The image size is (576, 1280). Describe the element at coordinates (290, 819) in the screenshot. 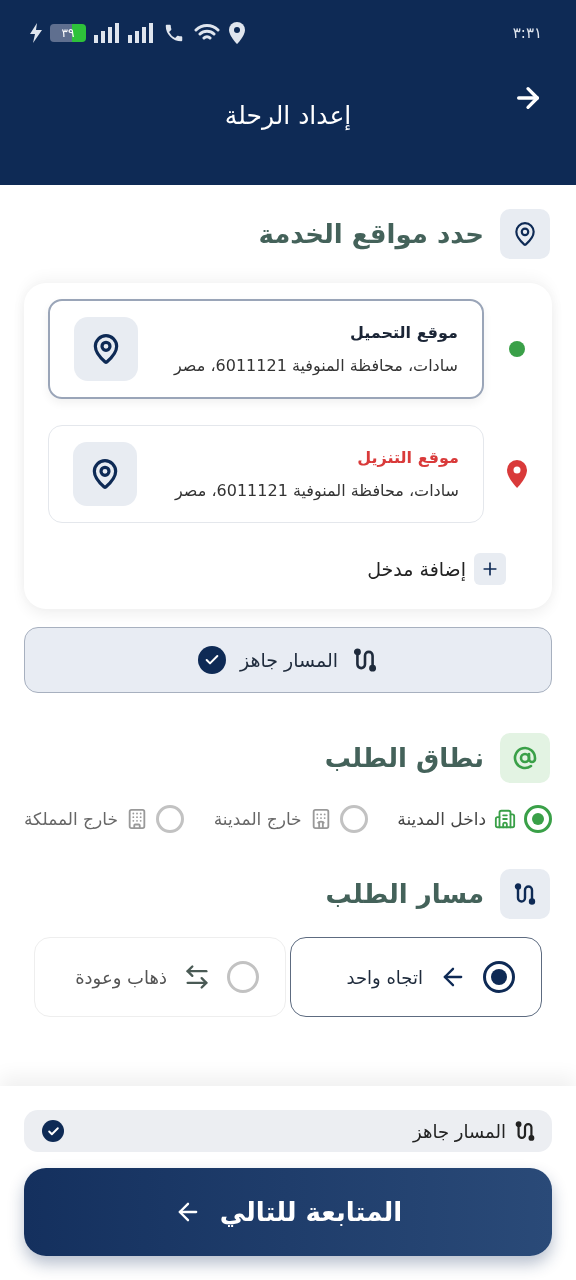

I see `scope-option: خارج المدينة` at that location.